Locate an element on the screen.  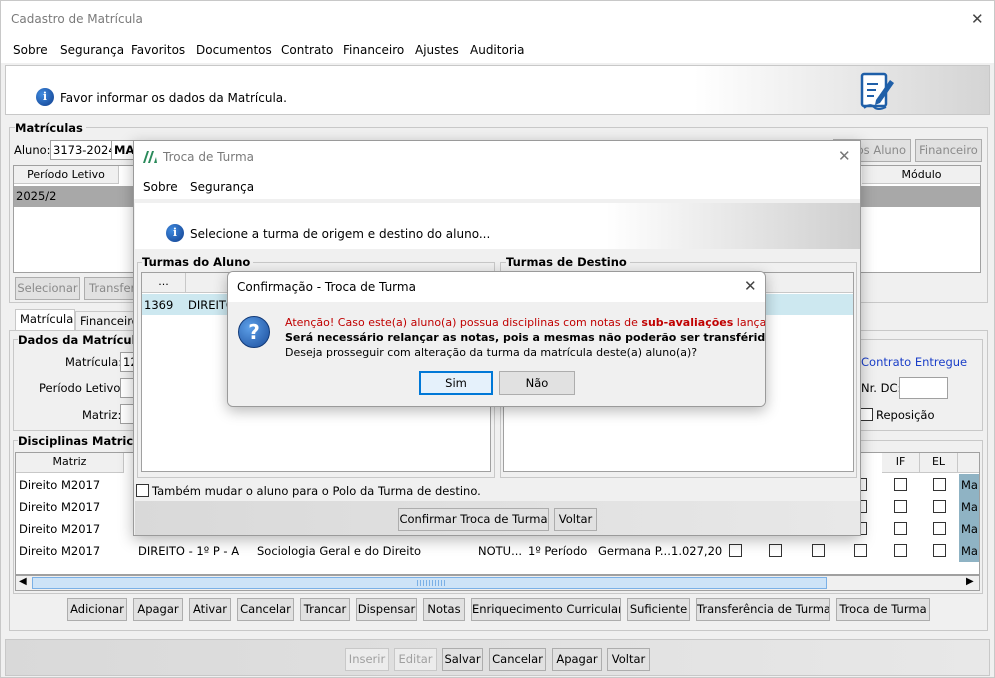
turmas-aluno-label: Turmas do Aluno is located at coordinates (198, 262).